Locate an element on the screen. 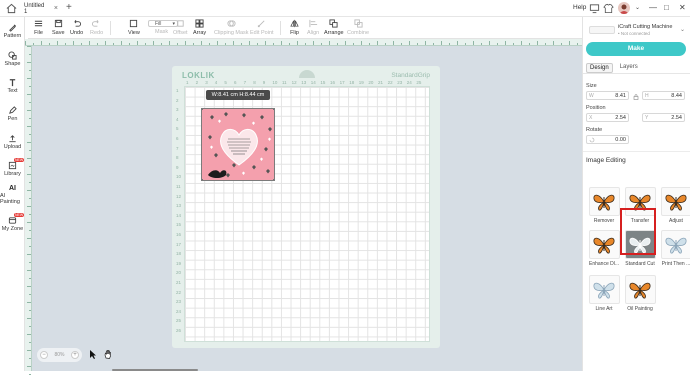 The height and width of the screenshot is (375, 690). image-tool-line-art: Line Art is located at coordinates (604, 293).